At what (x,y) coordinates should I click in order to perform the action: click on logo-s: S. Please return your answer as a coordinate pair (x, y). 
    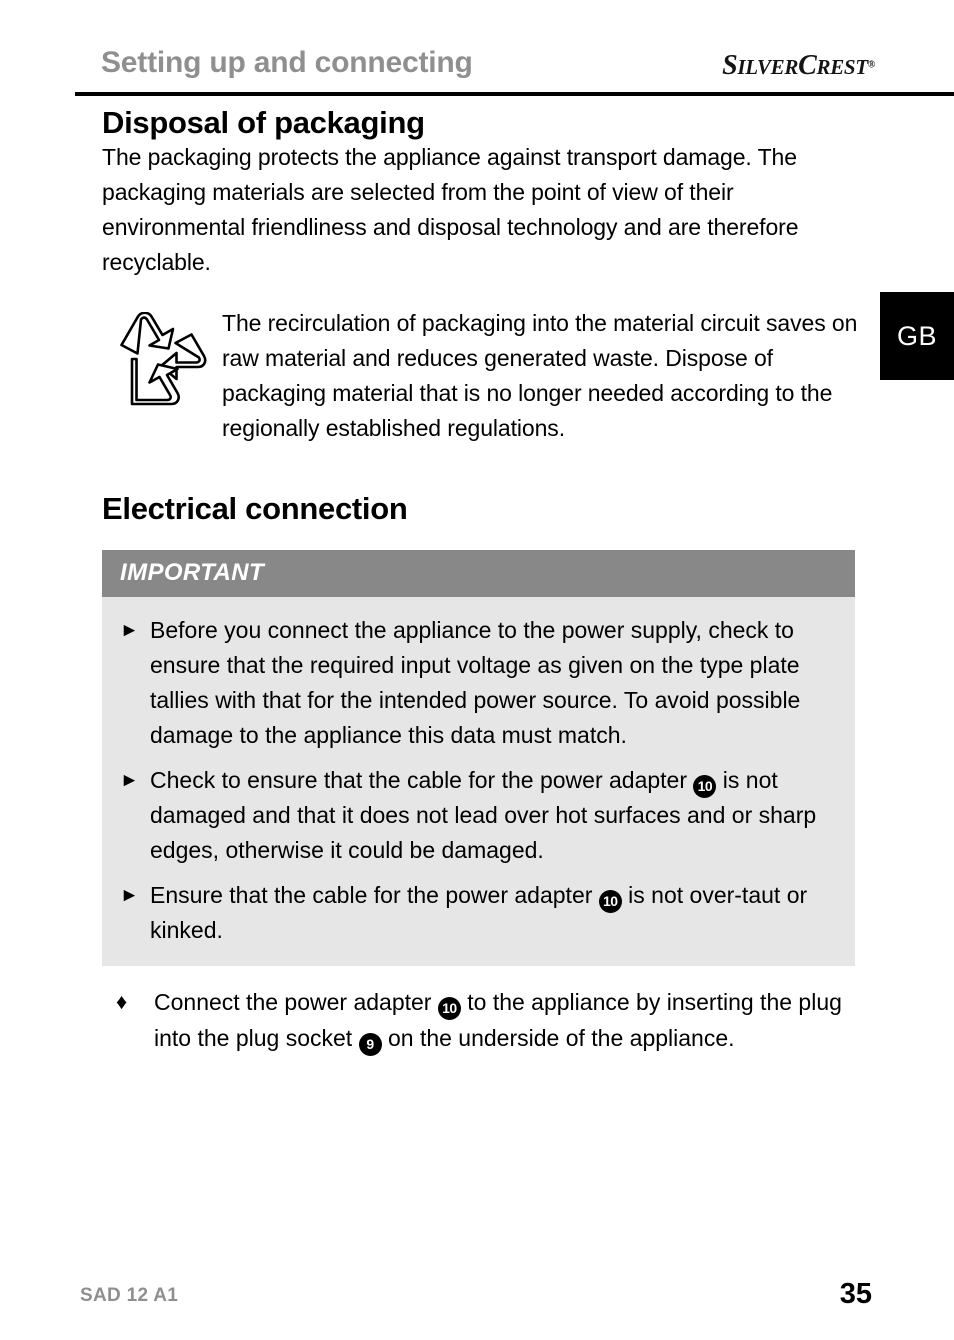
    Looking at the image, I should click on (730, 65).